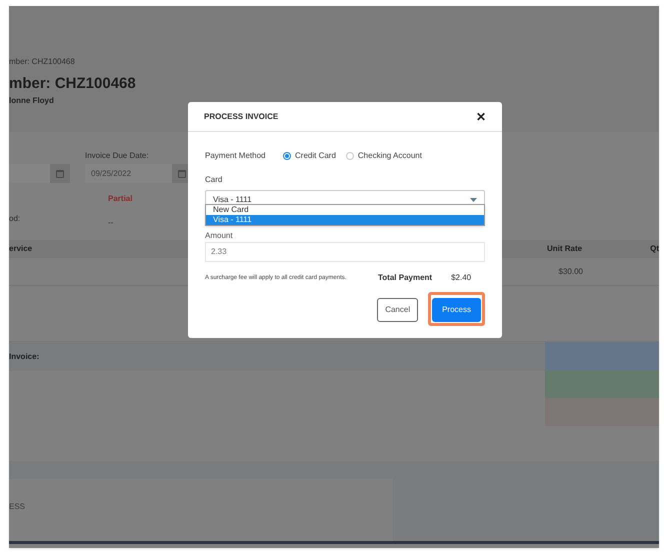  Describe the element at coordinates (214, 180) in the screenshot. I see `field-label: Card` at that location.